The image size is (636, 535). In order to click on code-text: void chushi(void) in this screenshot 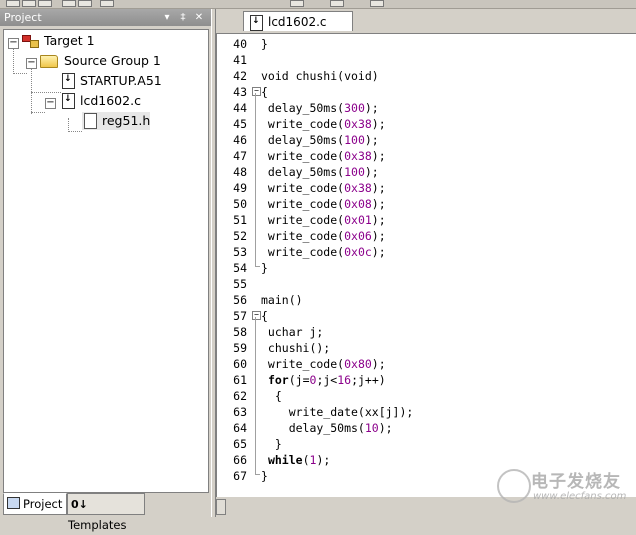, I will do `click(320, 76)`.